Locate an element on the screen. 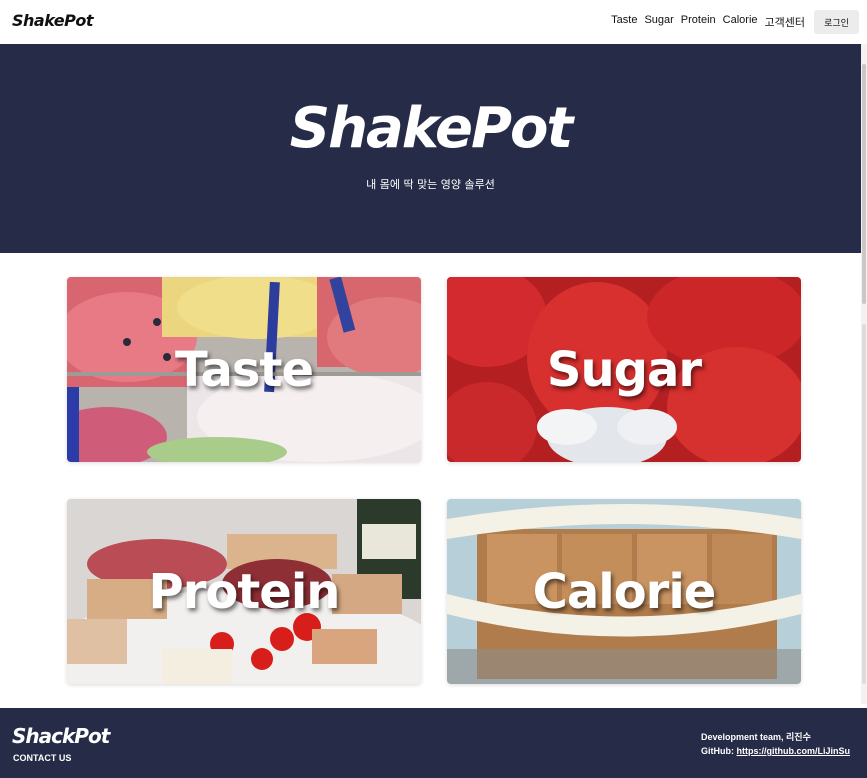  nav-taste: Taste is located at coordinates (624, 22).